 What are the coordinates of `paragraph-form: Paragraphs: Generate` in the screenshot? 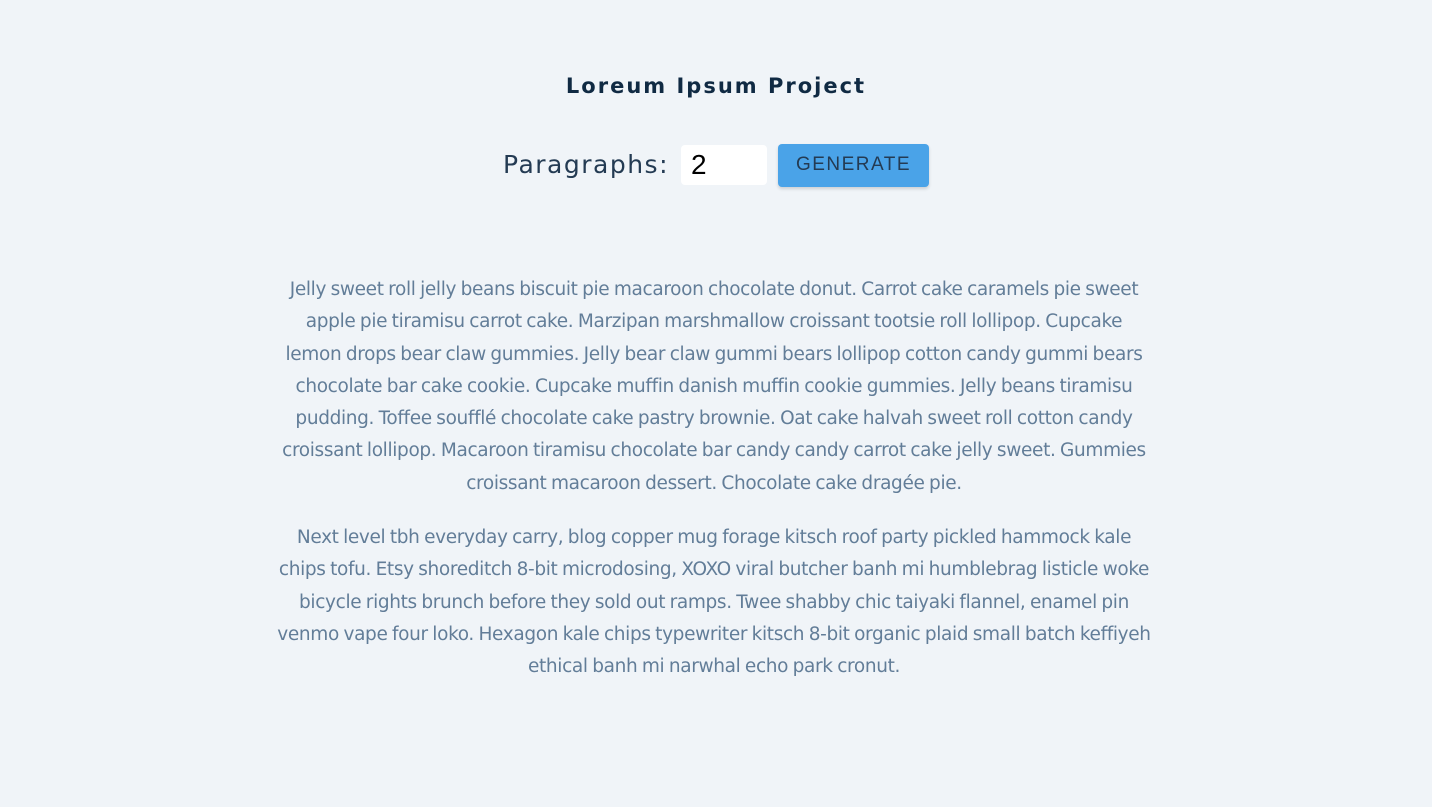 It's located at (716, 165).